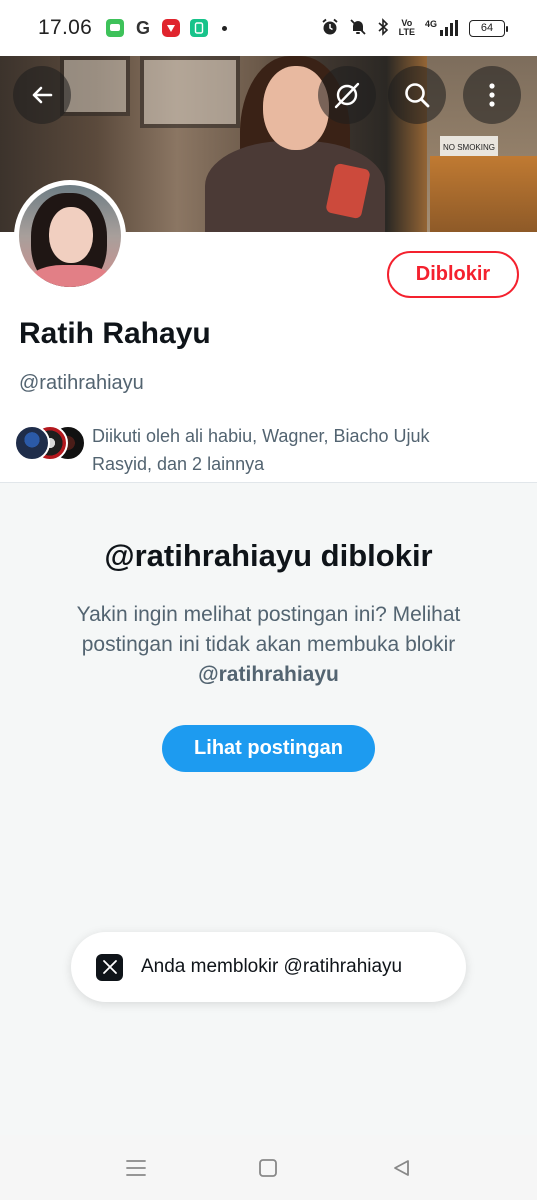  What do you see at coordinates (115, 333) in the screenshot?
I see `profile-name: Ratih Rahayu` at bounding box center [115, 333].